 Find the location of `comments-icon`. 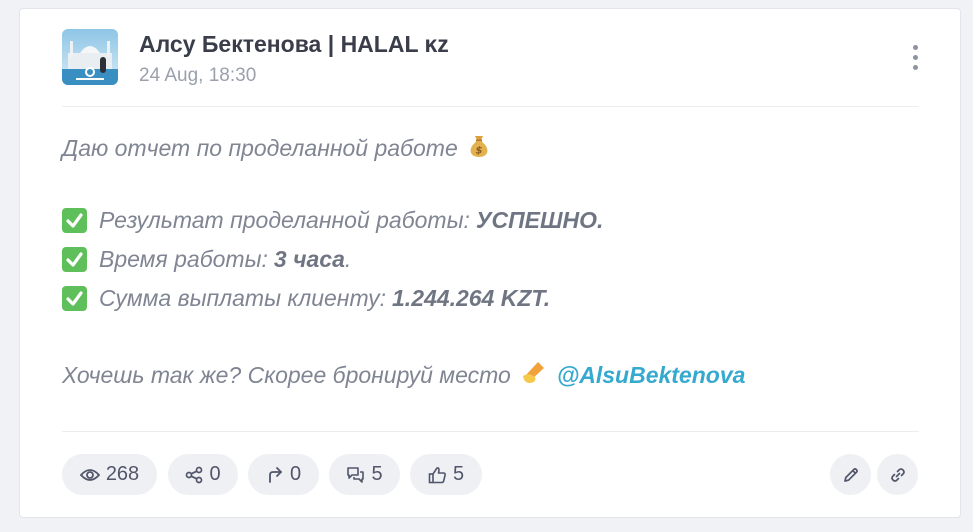

comments-icon is located at coordinates (356, 474).